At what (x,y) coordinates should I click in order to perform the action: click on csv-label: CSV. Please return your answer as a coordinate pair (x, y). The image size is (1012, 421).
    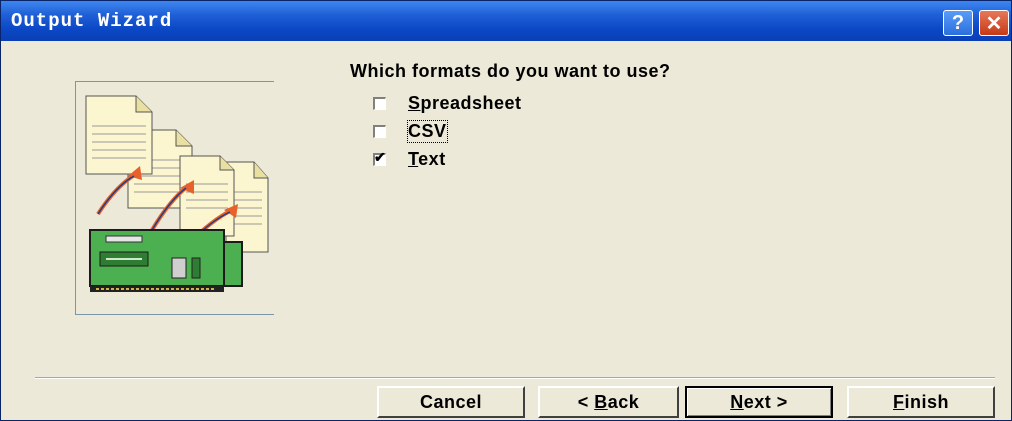
    Looking at the image, I should click on (427, 131).